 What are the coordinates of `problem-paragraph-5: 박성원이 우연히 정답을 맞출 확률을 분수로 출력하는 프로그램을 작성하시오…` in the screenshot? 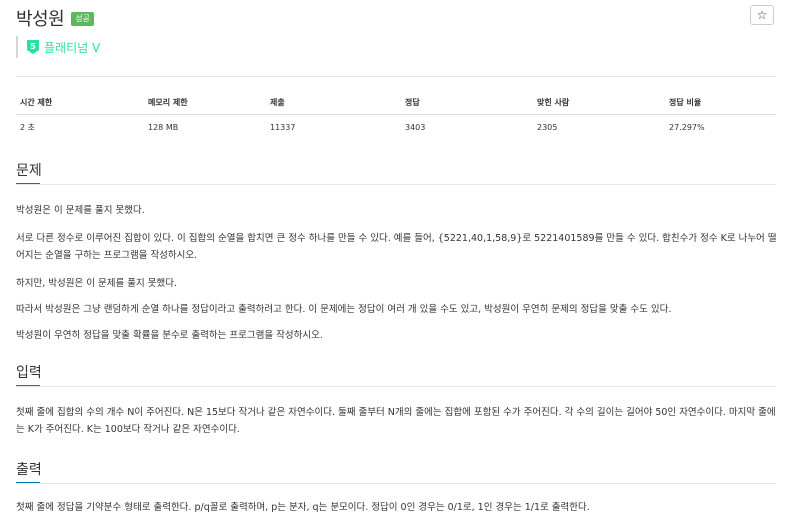 It's located at (169, 335).